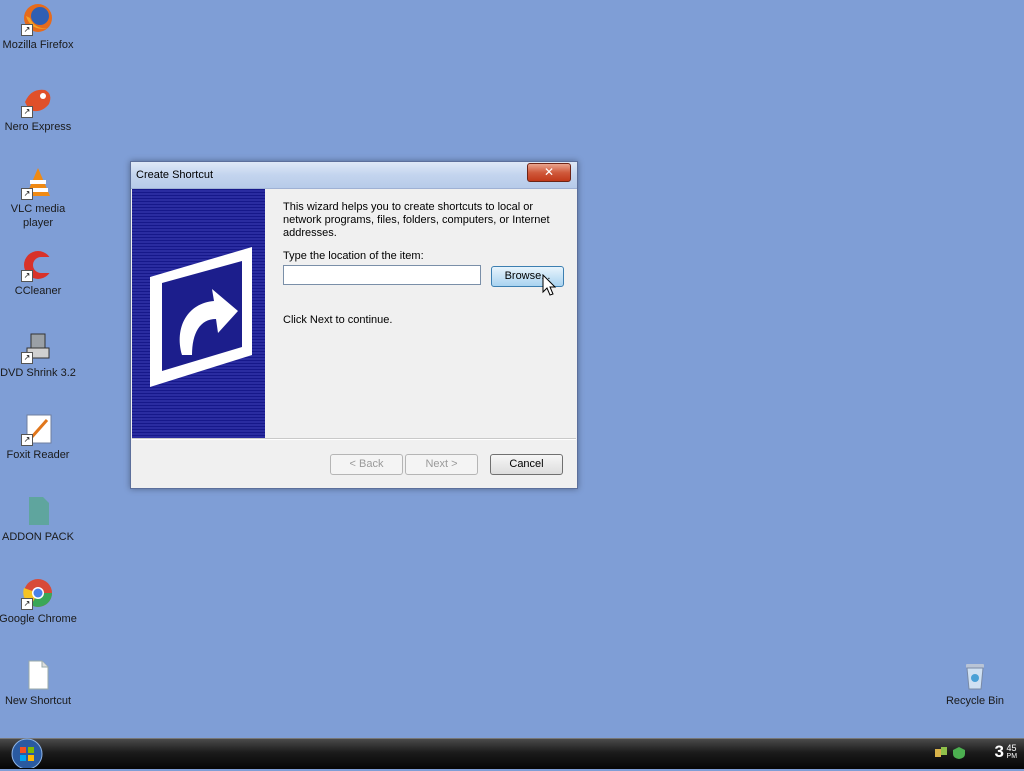 This screenshot has height=771, width=1024. What do you see at coordinates (441, 464) in the screenshot?
I see `next-button: Next >` at bounding box center [441, 464].